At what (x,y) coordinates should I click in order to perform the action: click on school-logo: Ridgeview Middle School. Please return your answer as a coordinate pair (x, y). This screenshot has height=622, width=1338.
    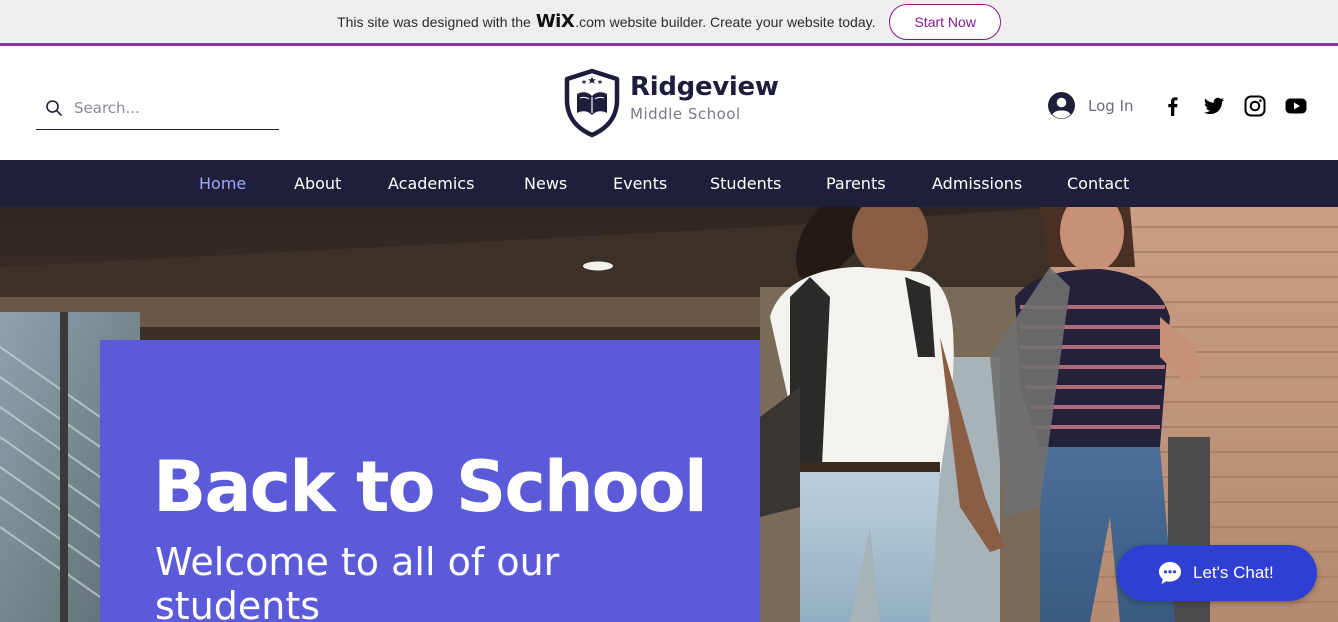
    Looking at the image, I should click on (670, 103).